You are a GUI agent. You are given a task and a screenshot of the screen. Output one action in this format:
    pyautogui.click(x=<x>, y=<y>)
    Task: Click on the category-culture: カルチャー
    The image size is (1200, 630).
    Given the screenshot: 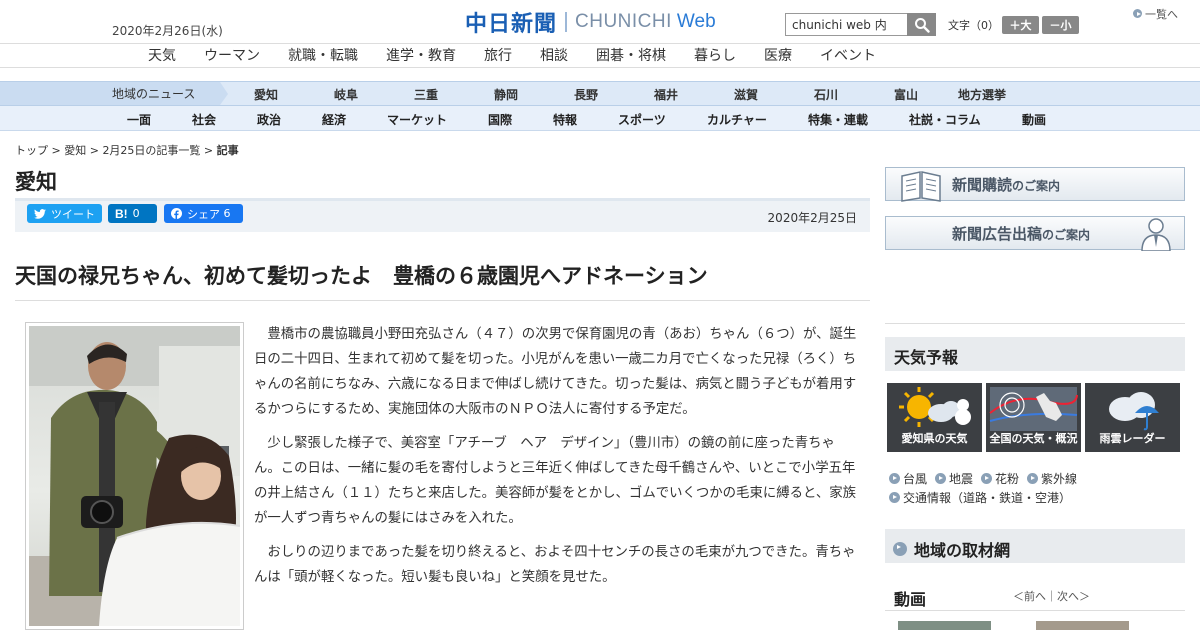 What is the action you would take?
    pyautogui.click(x=737, y=119)
    